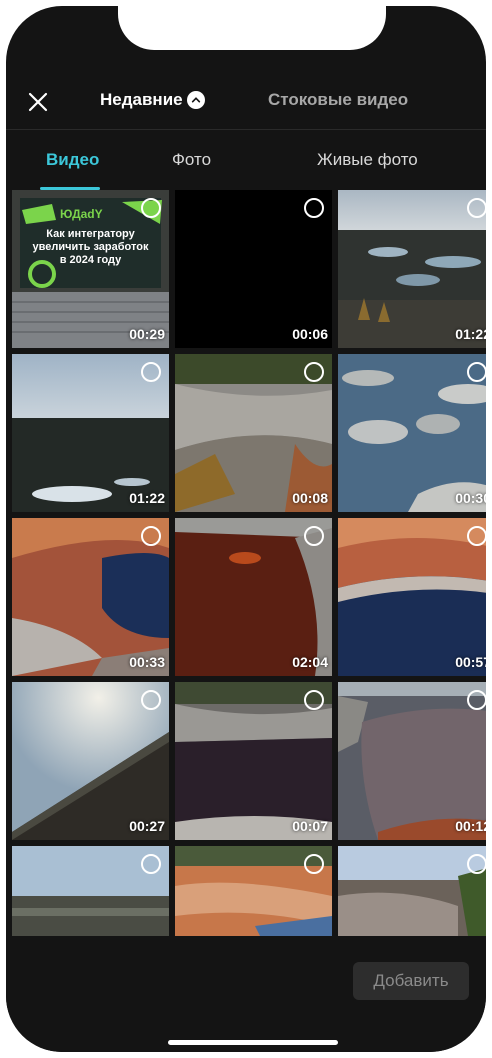 The image size is (492, 1058). Describe the element at coordinates (246, 160) in the screenshot. I see `media-tabs: Видео Фото Живые фото` at that location.